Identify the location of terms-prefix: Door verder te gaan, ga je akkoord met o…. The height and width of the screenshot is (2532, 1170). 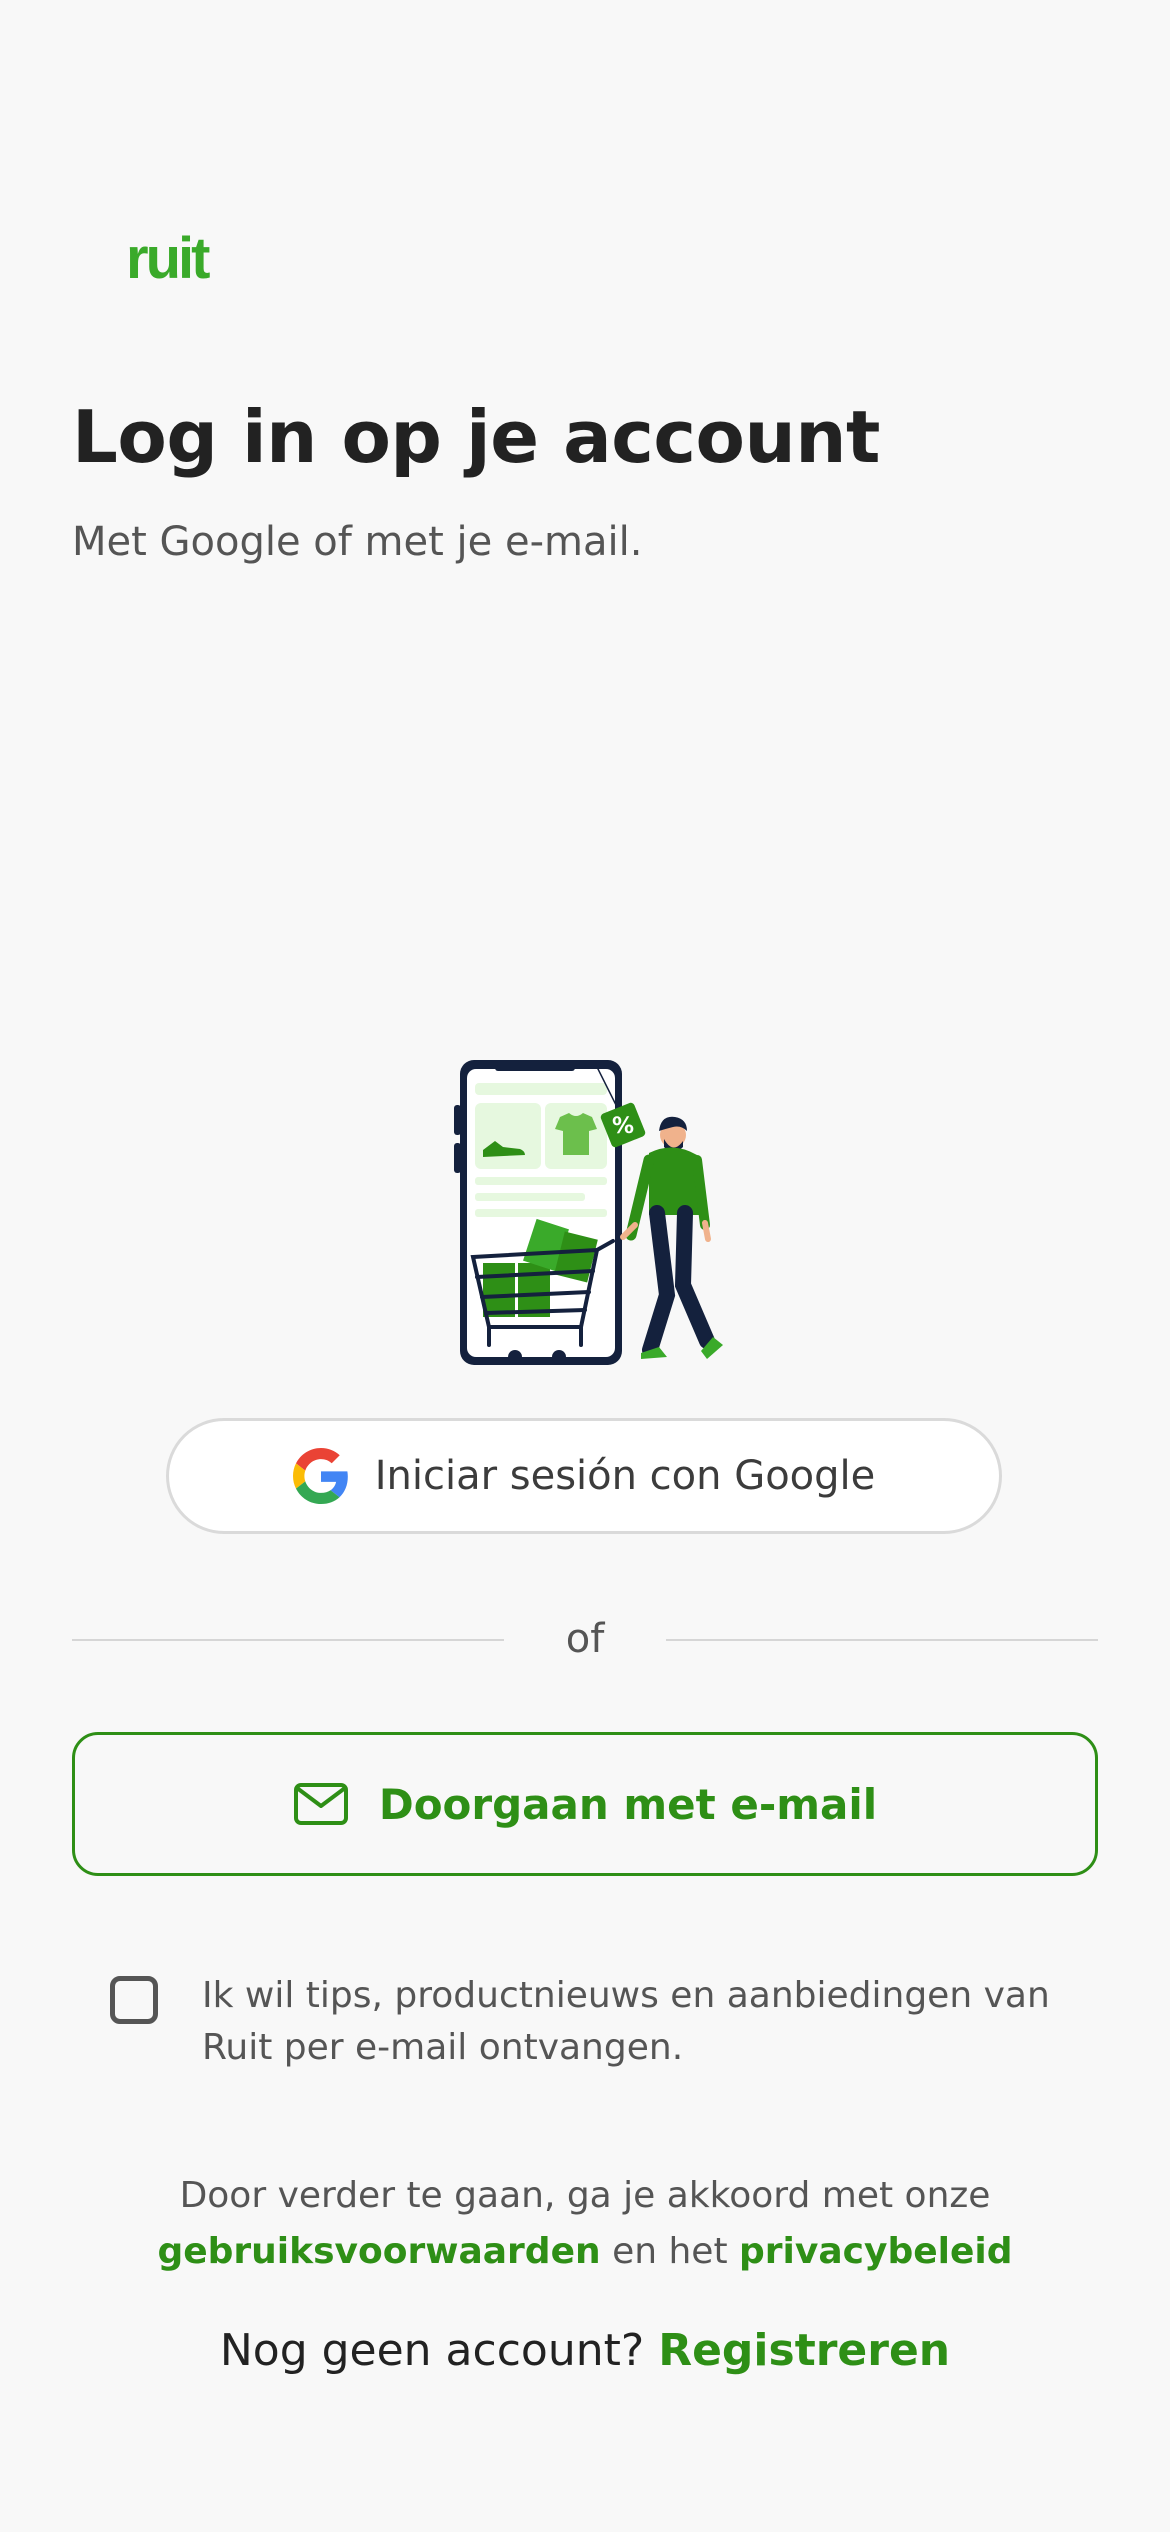
(585, 2195).